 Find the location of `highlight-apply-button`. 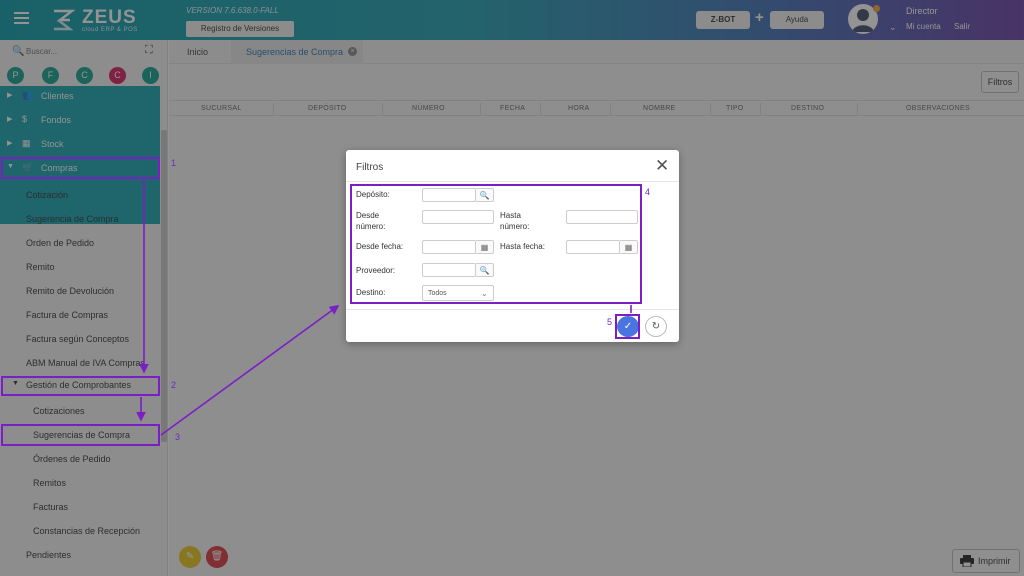

highlight-apply-button is located at coordinates (627, 326).